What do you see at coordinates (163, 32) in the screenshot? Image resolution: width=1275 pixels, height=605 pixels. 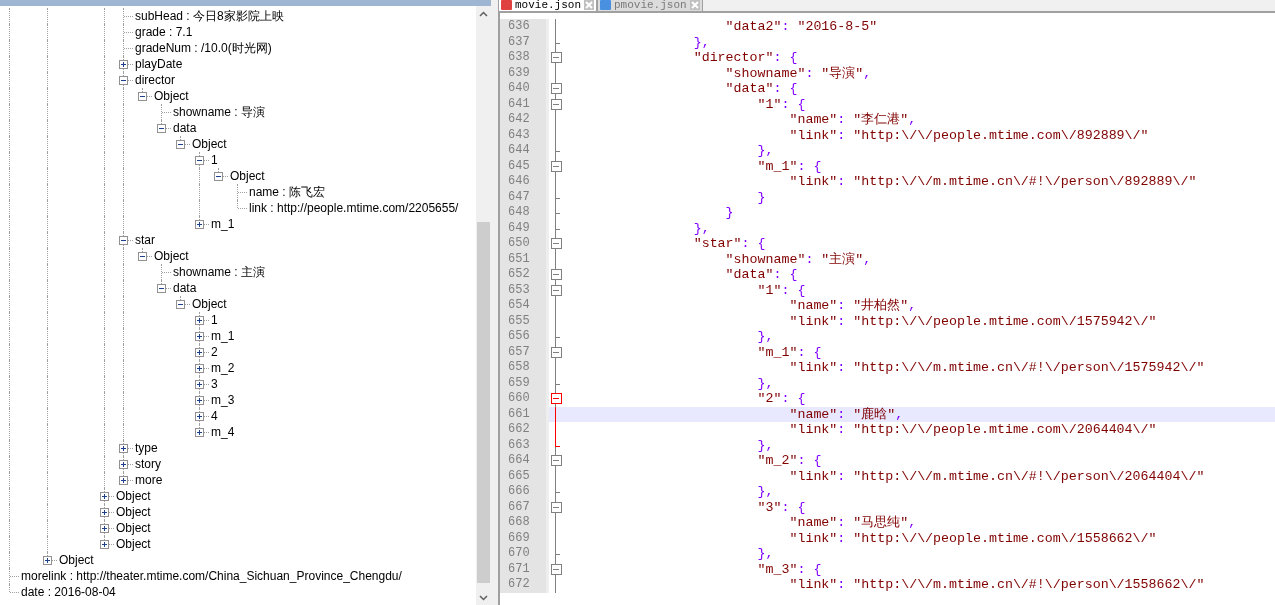 I see `tree-node: grade : 7.1` at bounding box center [163, 32].